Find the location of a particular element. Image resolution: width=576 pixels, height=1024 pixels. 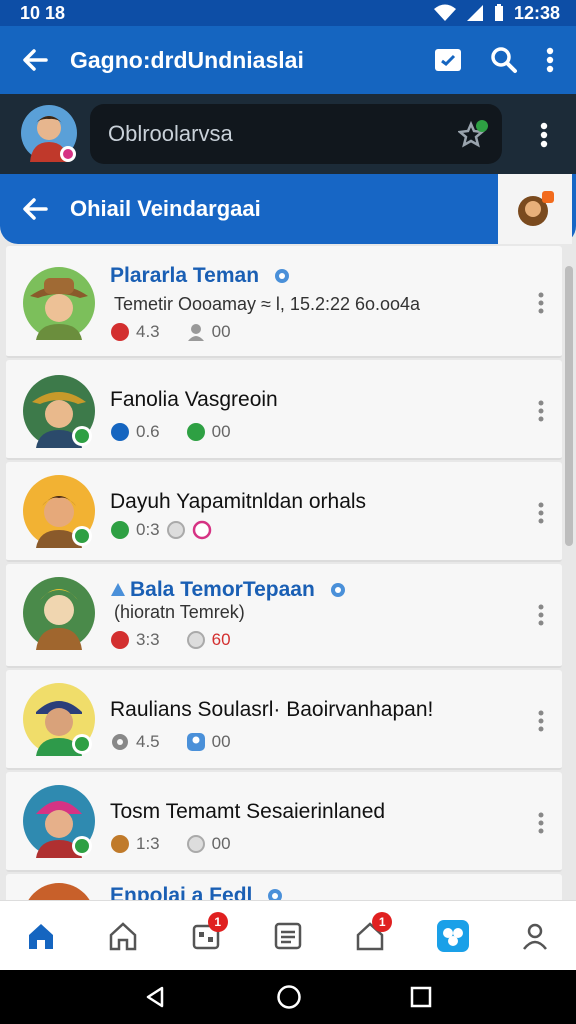

nav-list is located at coordinates (288, 936).